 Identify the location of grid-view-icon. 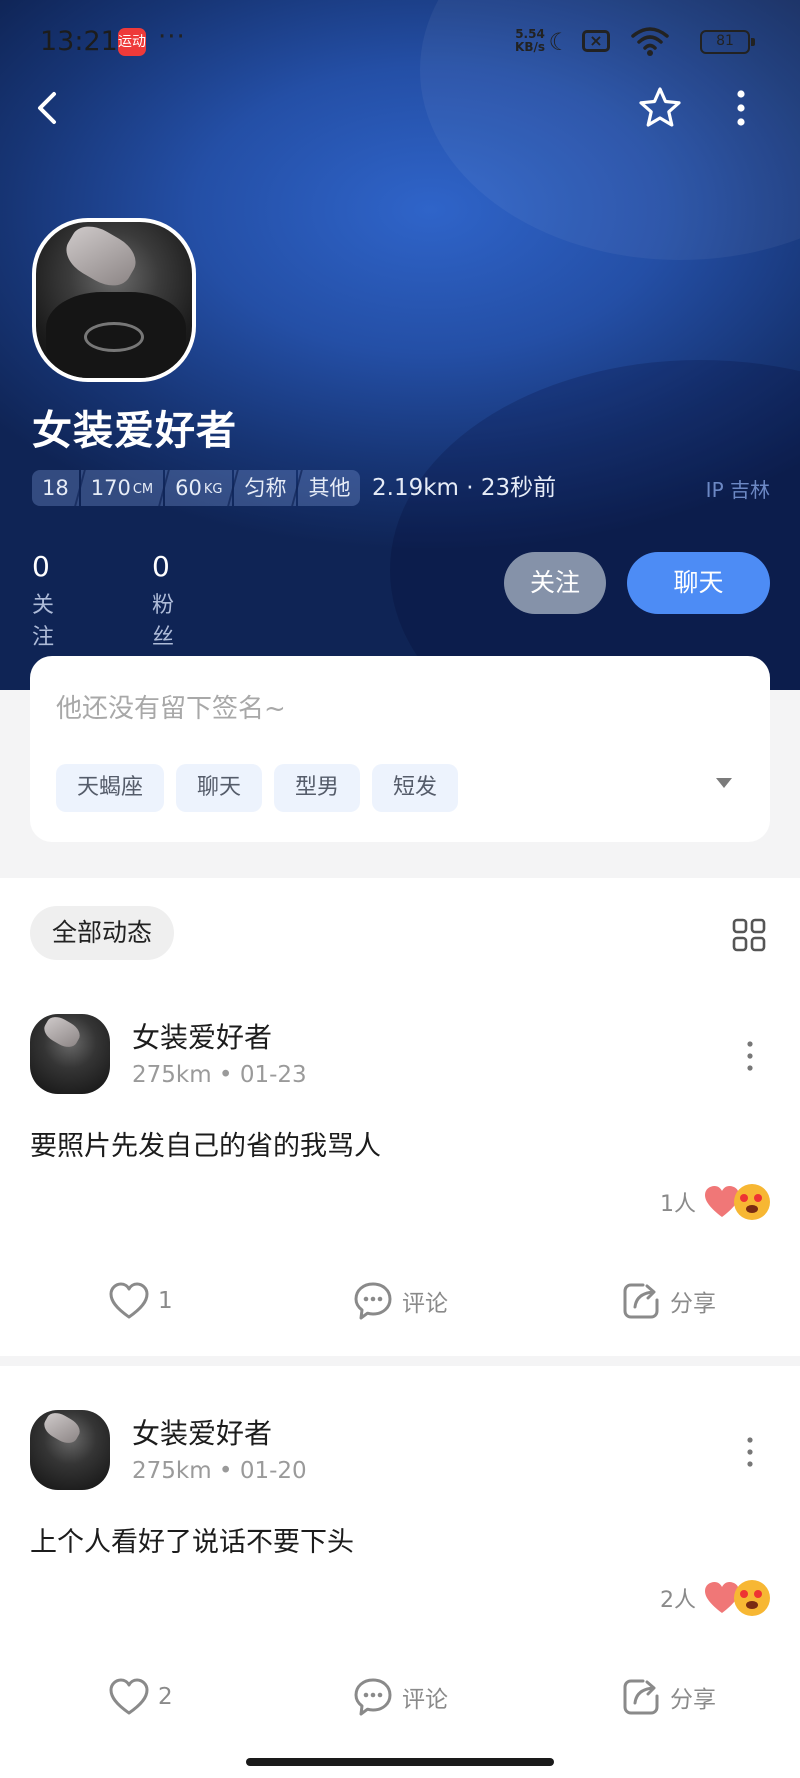
(749, 935).